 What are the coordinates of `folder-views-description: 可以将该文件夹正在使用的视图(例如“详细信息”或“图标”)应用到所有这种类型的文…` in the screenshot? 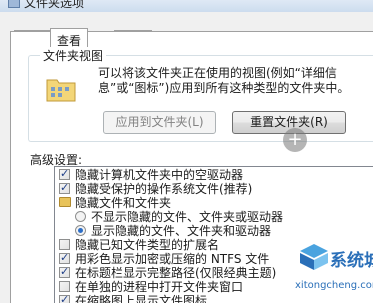 It's located at (224, 80).